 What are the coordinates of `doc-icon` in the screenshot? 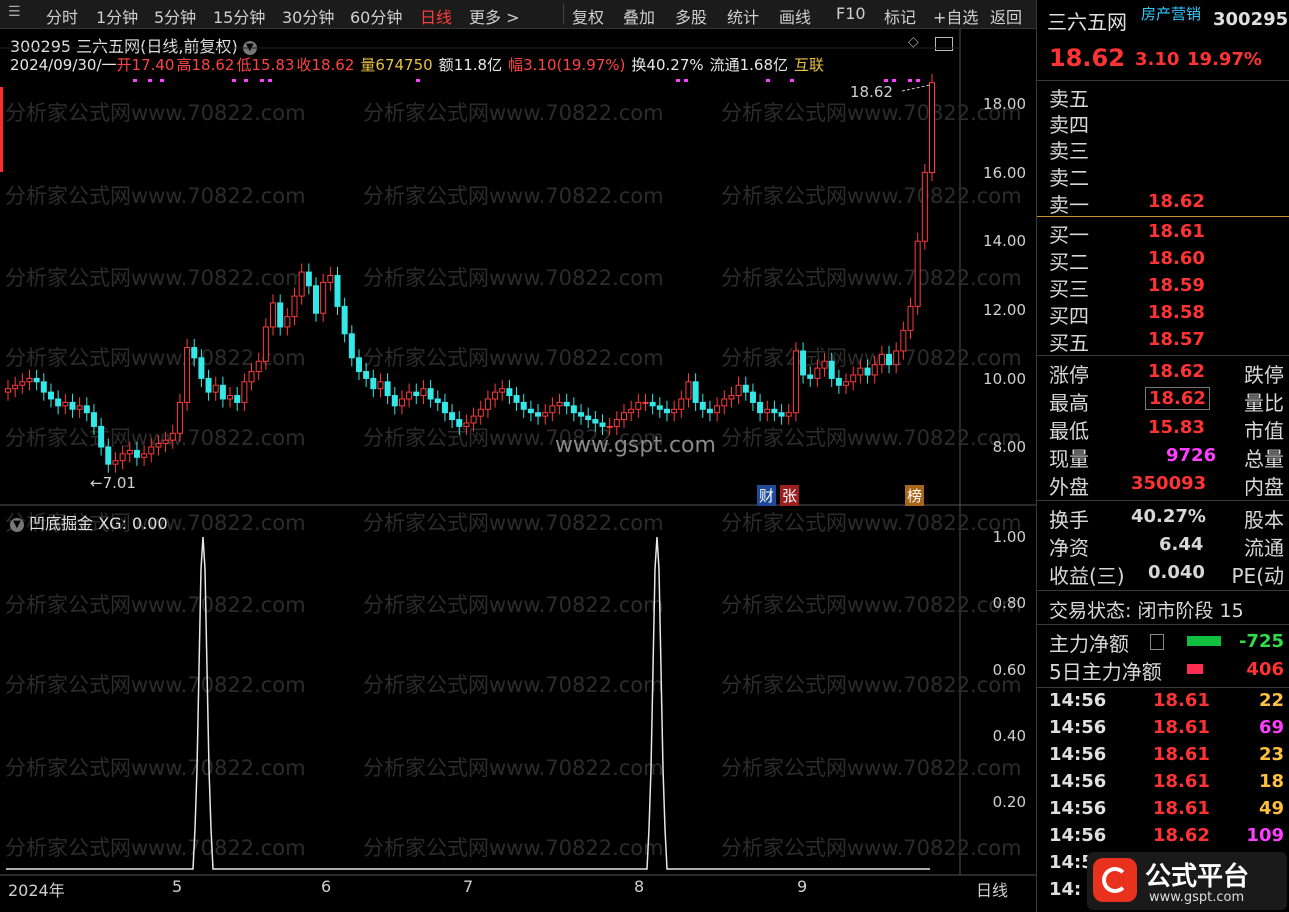 It's located at (1157, 642).